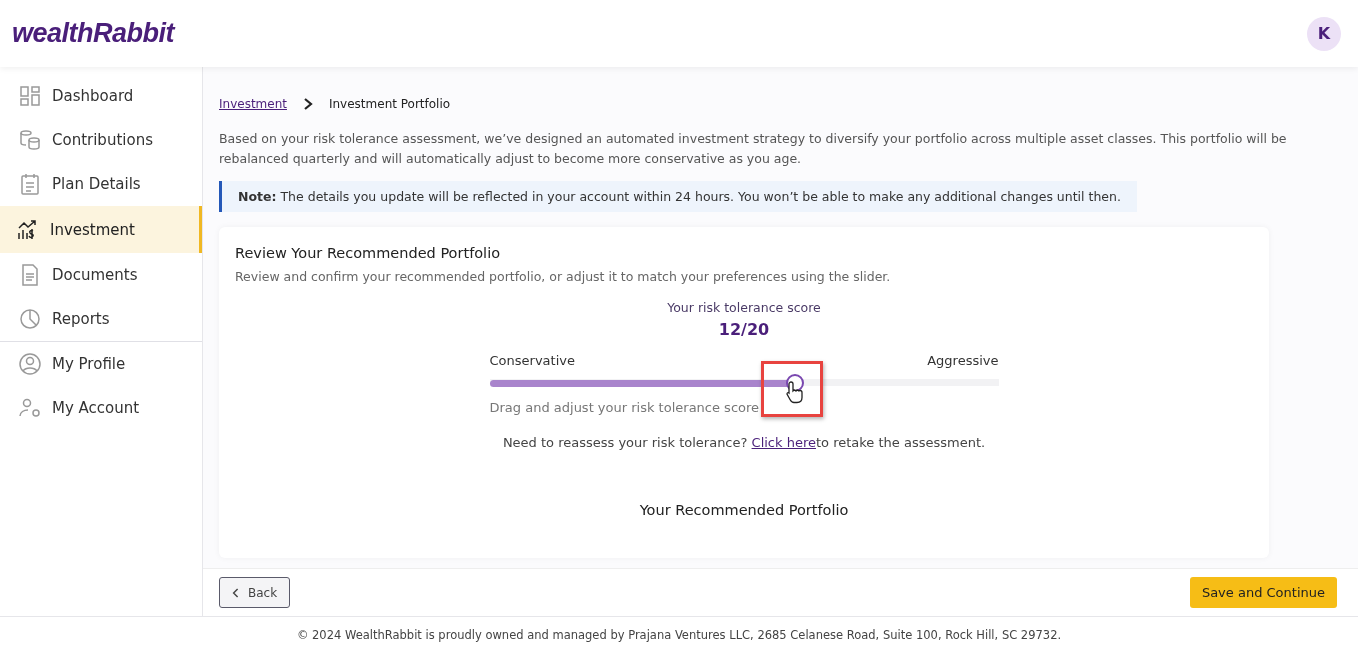  What do you see at coordinates (744, 329) in the screenshot?
I see `score-value: 12/20` at bounding box center [744, 329].